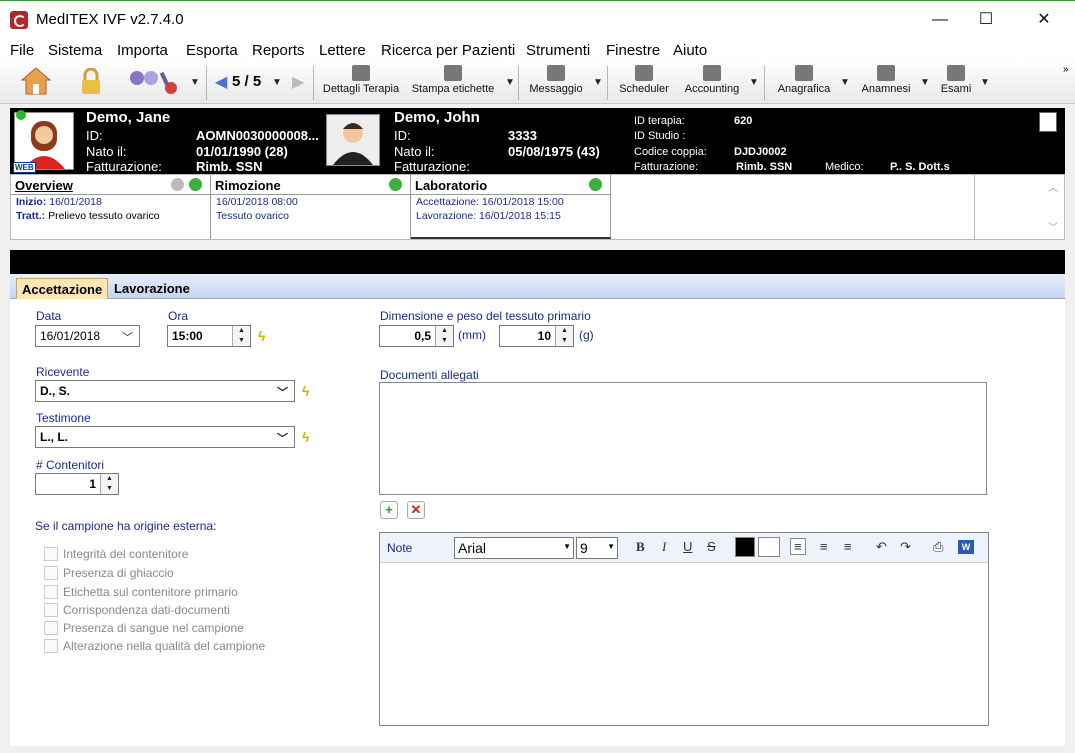 This screenshot has width=1075, height=753. What do you see at coordinates (128, 117) in the screenshot?
I see `female-patient-name: Demo, Jane` at bounding box center [128, 117].